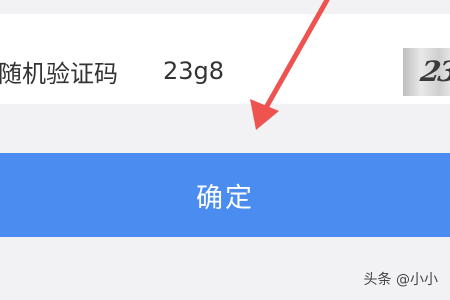  What do you see at coordinates (253, 71) in the screenshot?
I see `captcha-input` at bounding box center [253, 71].